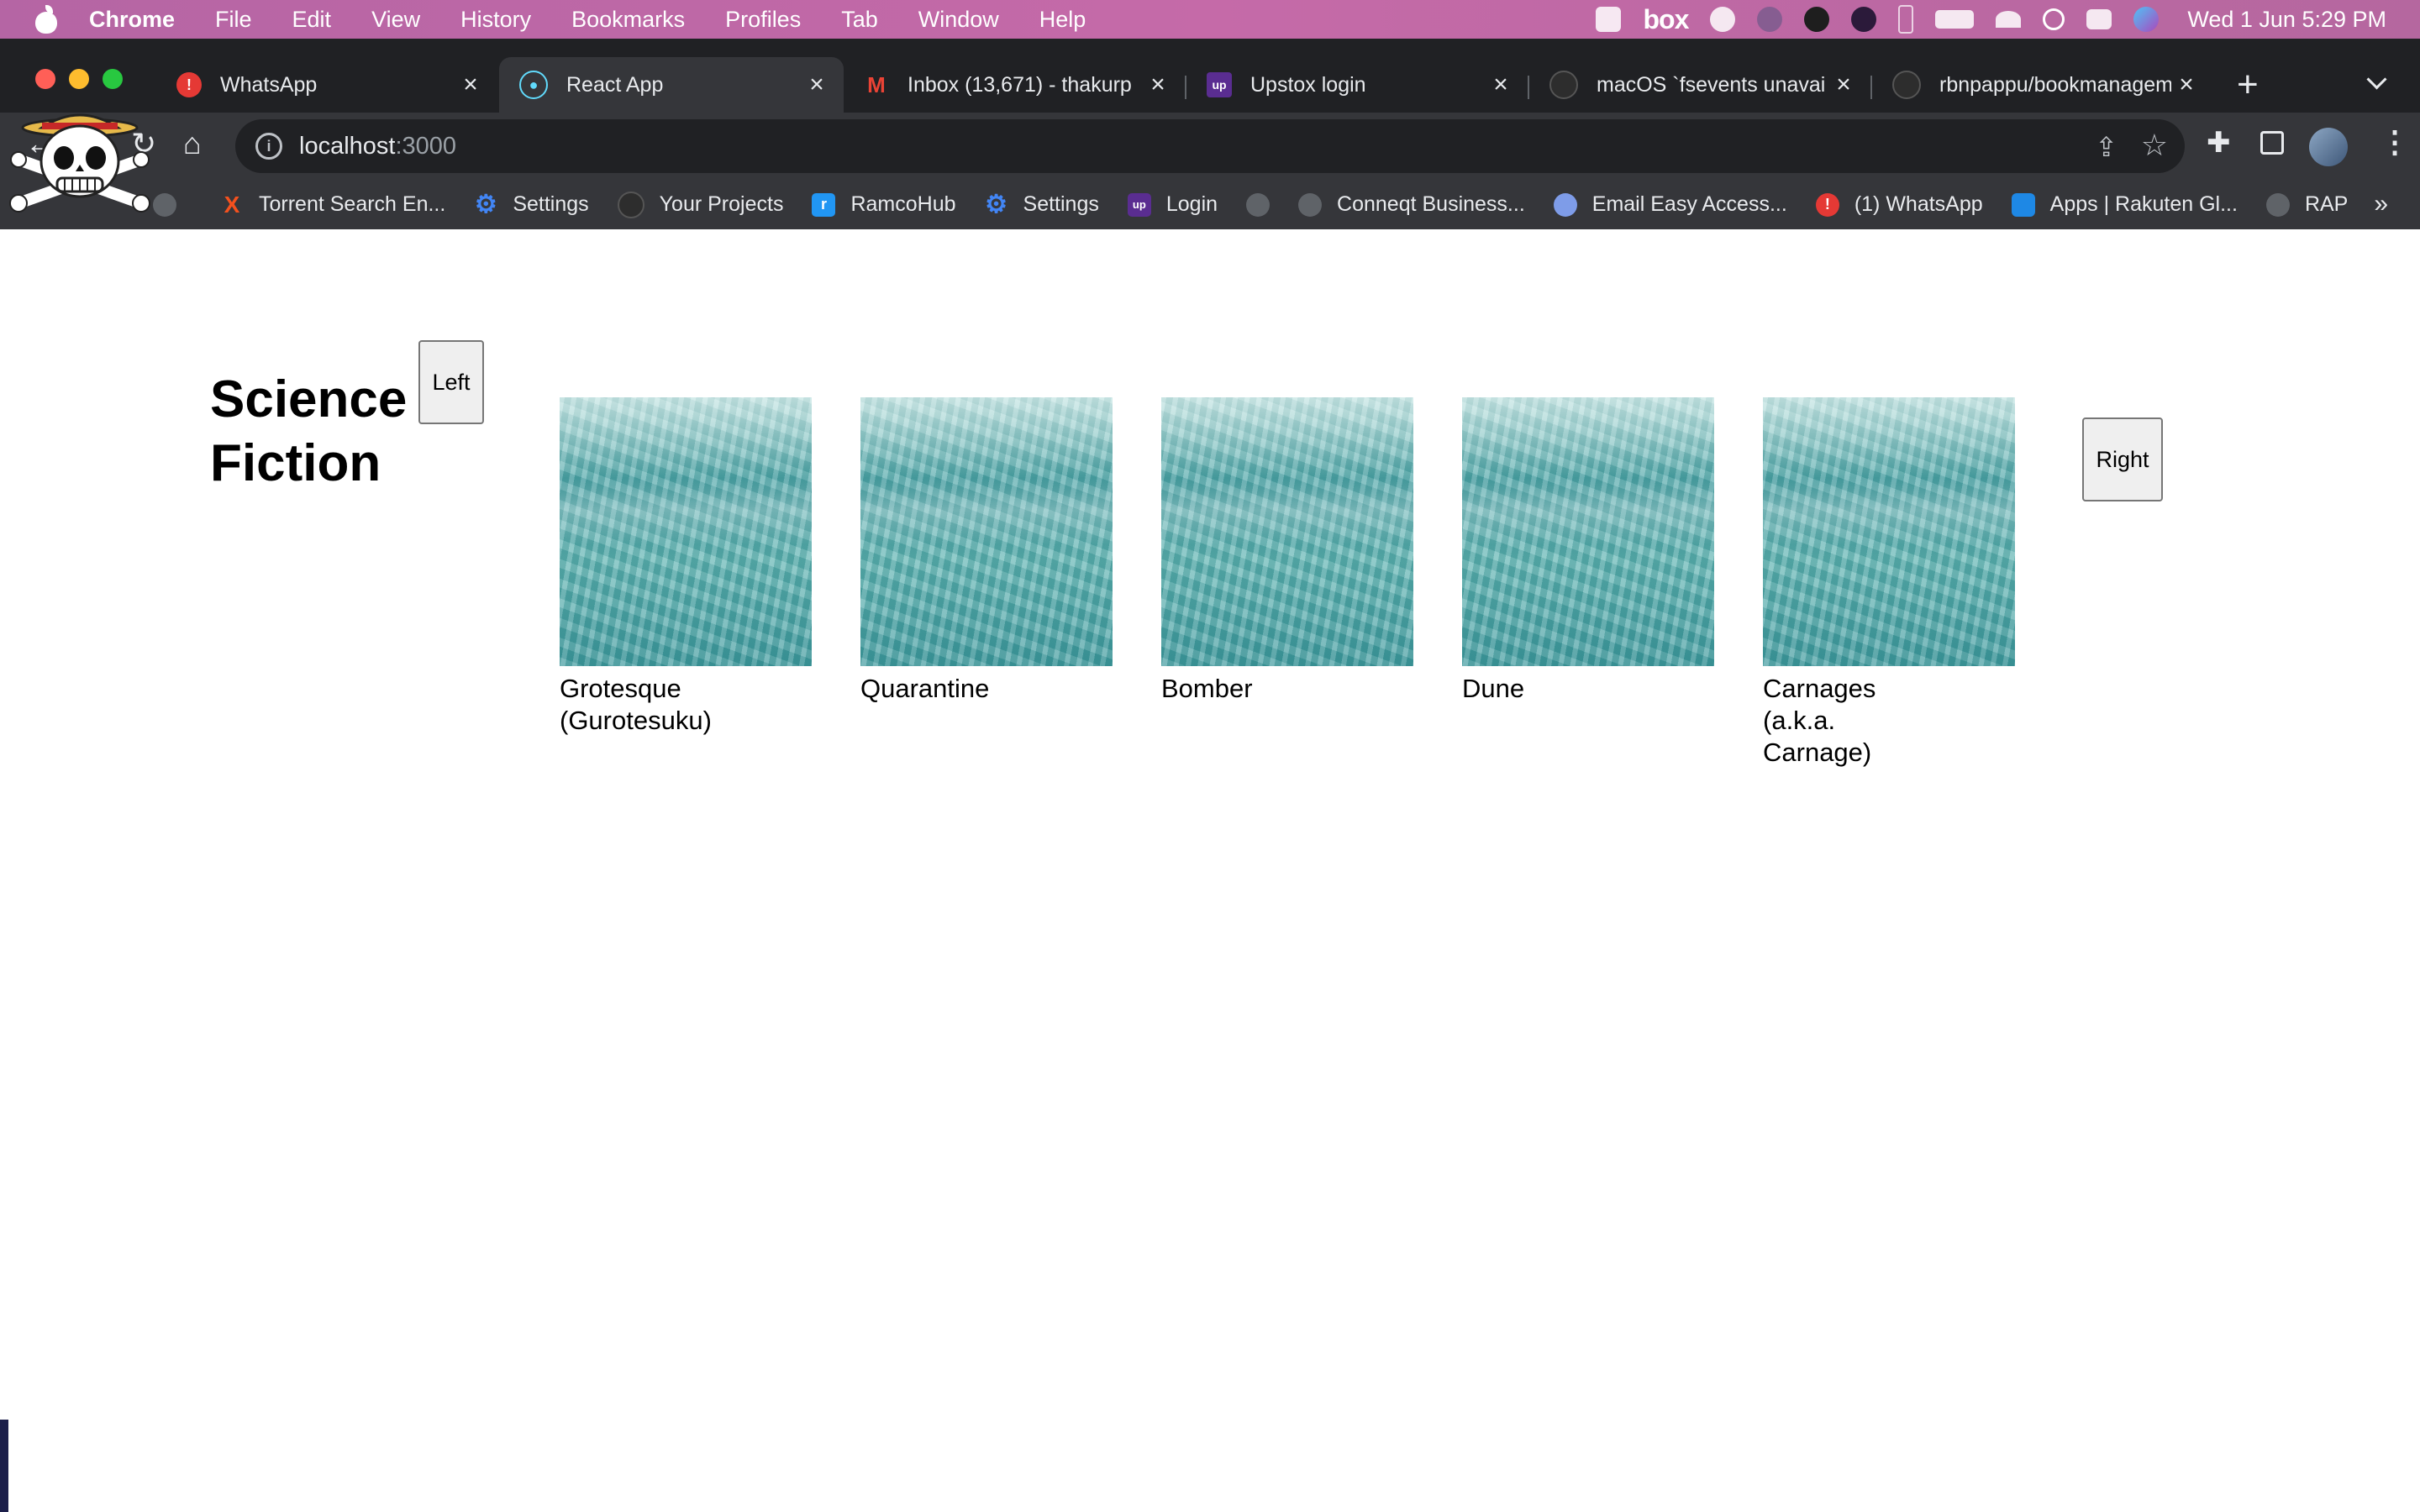  I want to click on tab-search-chevron-icon, so click(2376, 79).